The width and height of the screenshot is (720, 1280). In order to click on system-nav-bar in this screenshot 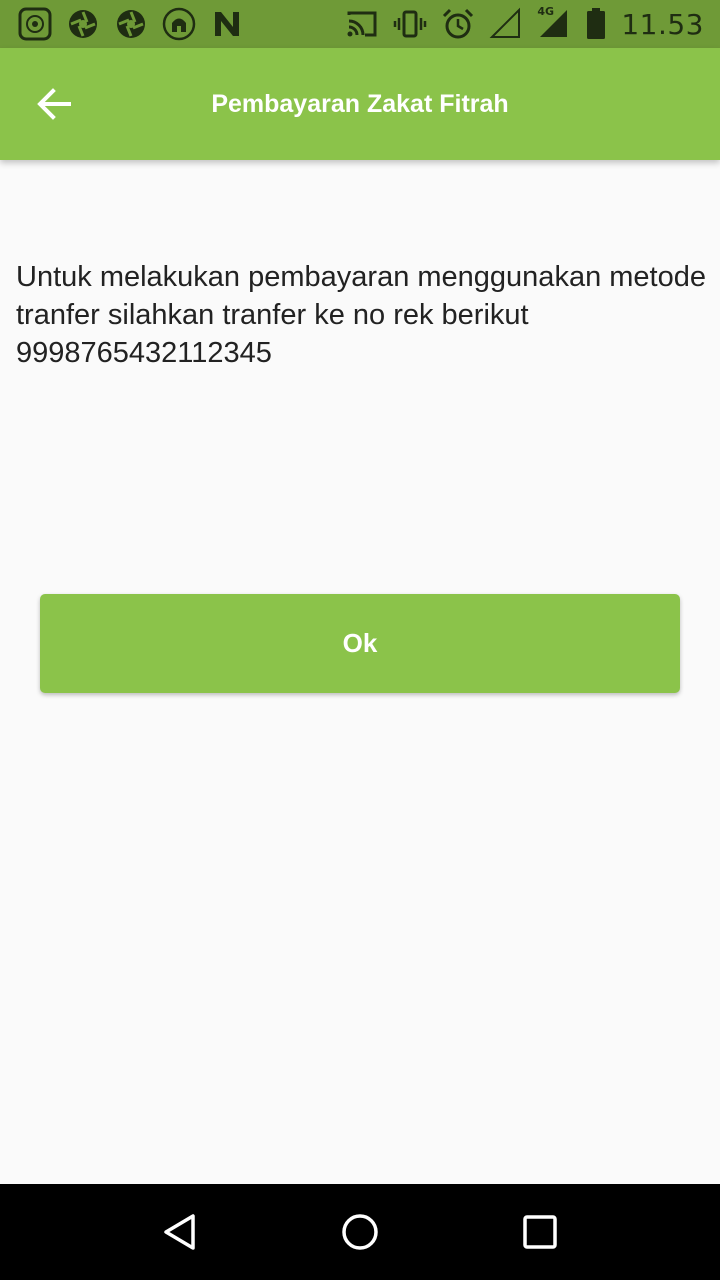, I will do `click(360, 1232)`.